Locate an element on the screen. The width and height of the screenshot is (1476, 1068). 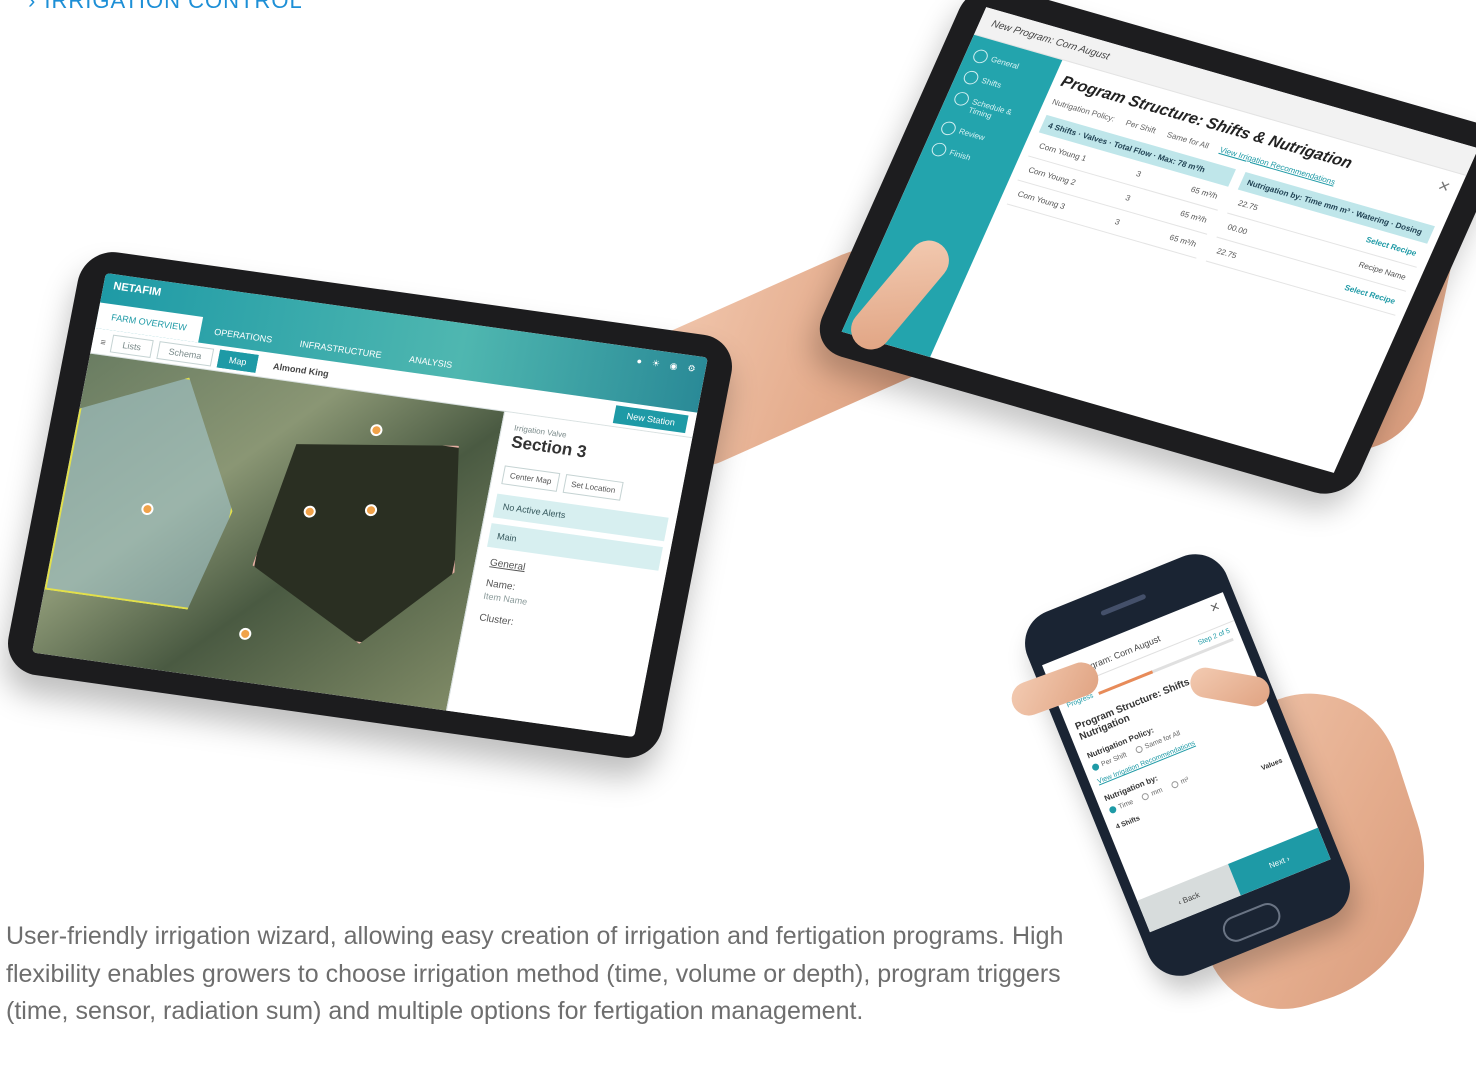
header-tools: ● ☀ ◉ ⚙ is located at coordinates (666, 365).